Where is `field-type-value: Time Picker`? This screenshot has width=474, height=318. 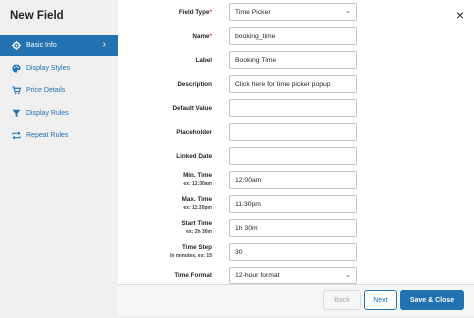
field-type-value: Time Picker is located at coordinates (253, 12).